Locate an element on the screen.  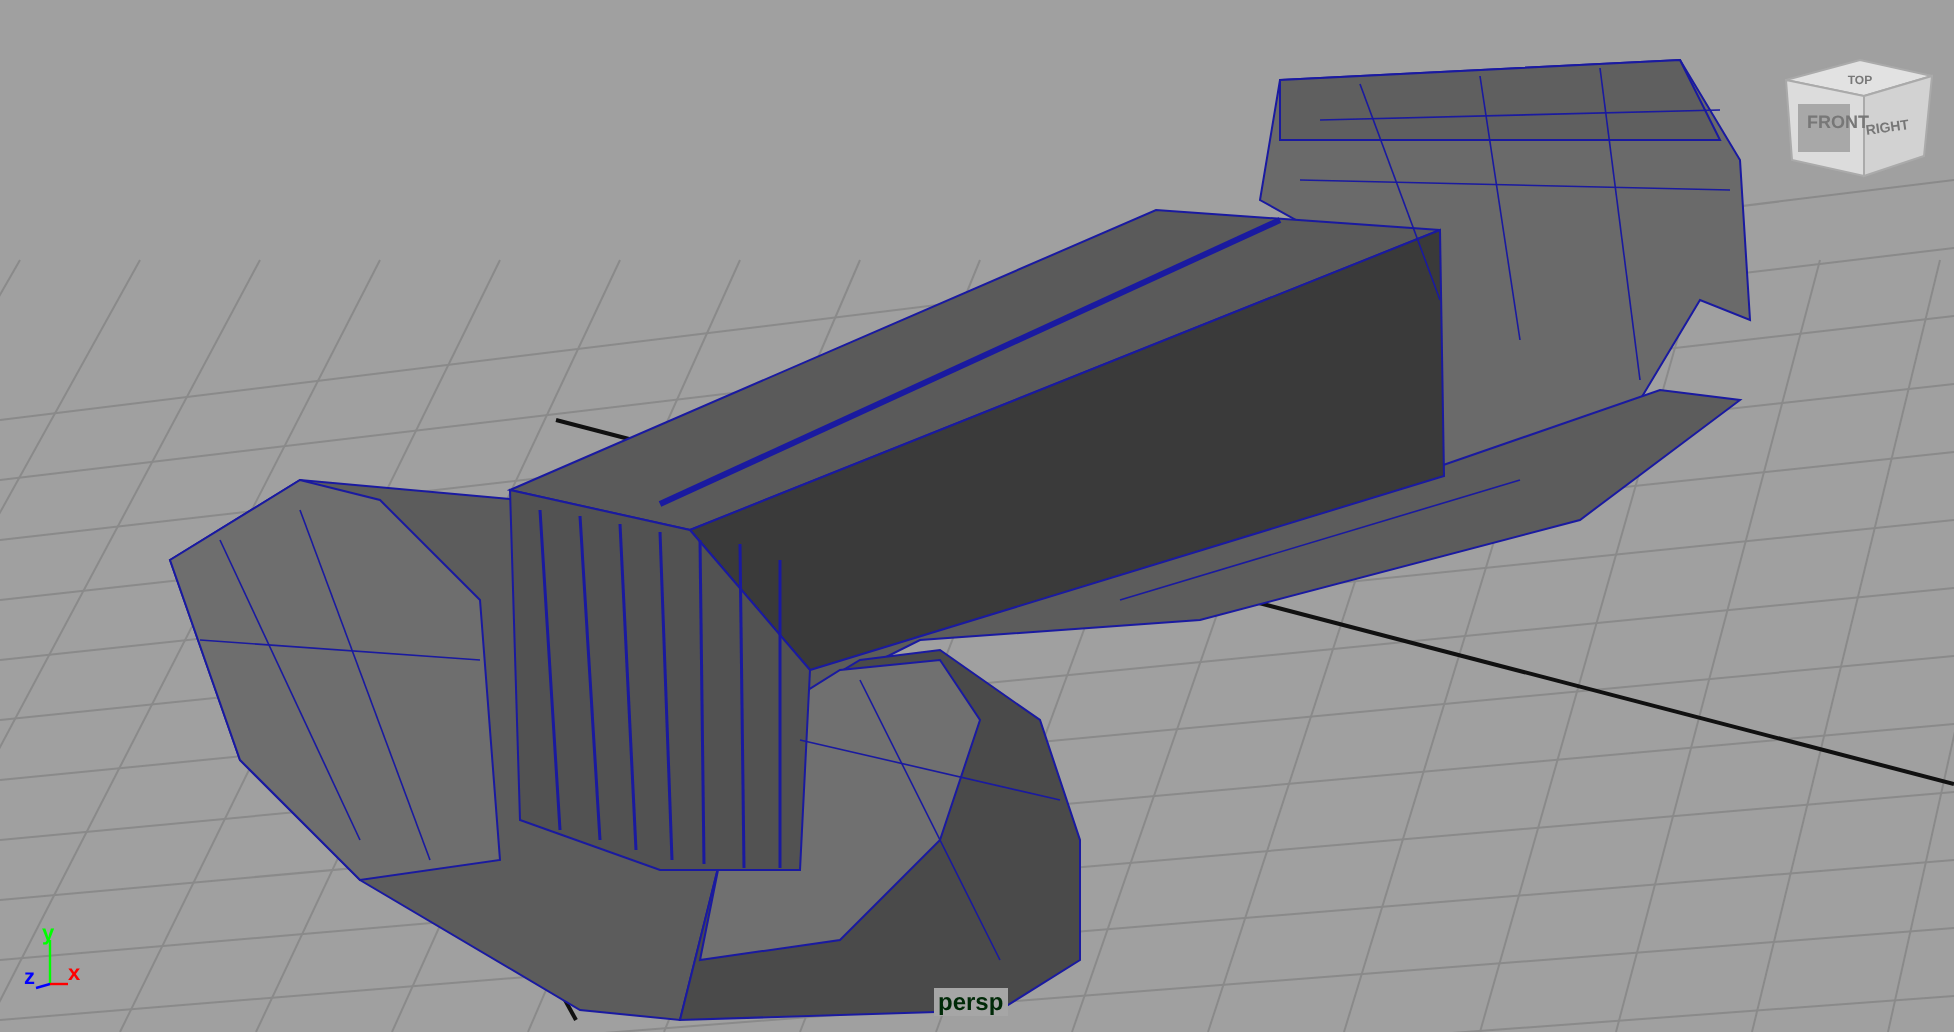
camera-name-label: persp is located at coordinates (971, 1002).